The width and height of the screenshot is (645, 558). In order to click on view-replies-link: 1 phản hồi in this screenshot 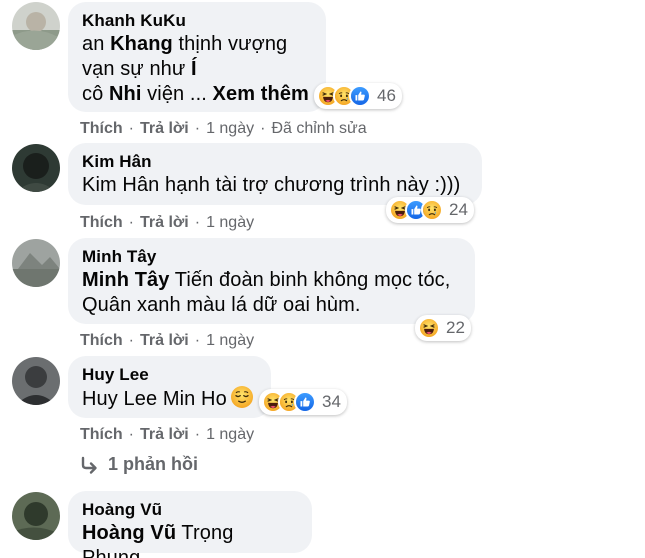, I will do `click(139, 464)`.